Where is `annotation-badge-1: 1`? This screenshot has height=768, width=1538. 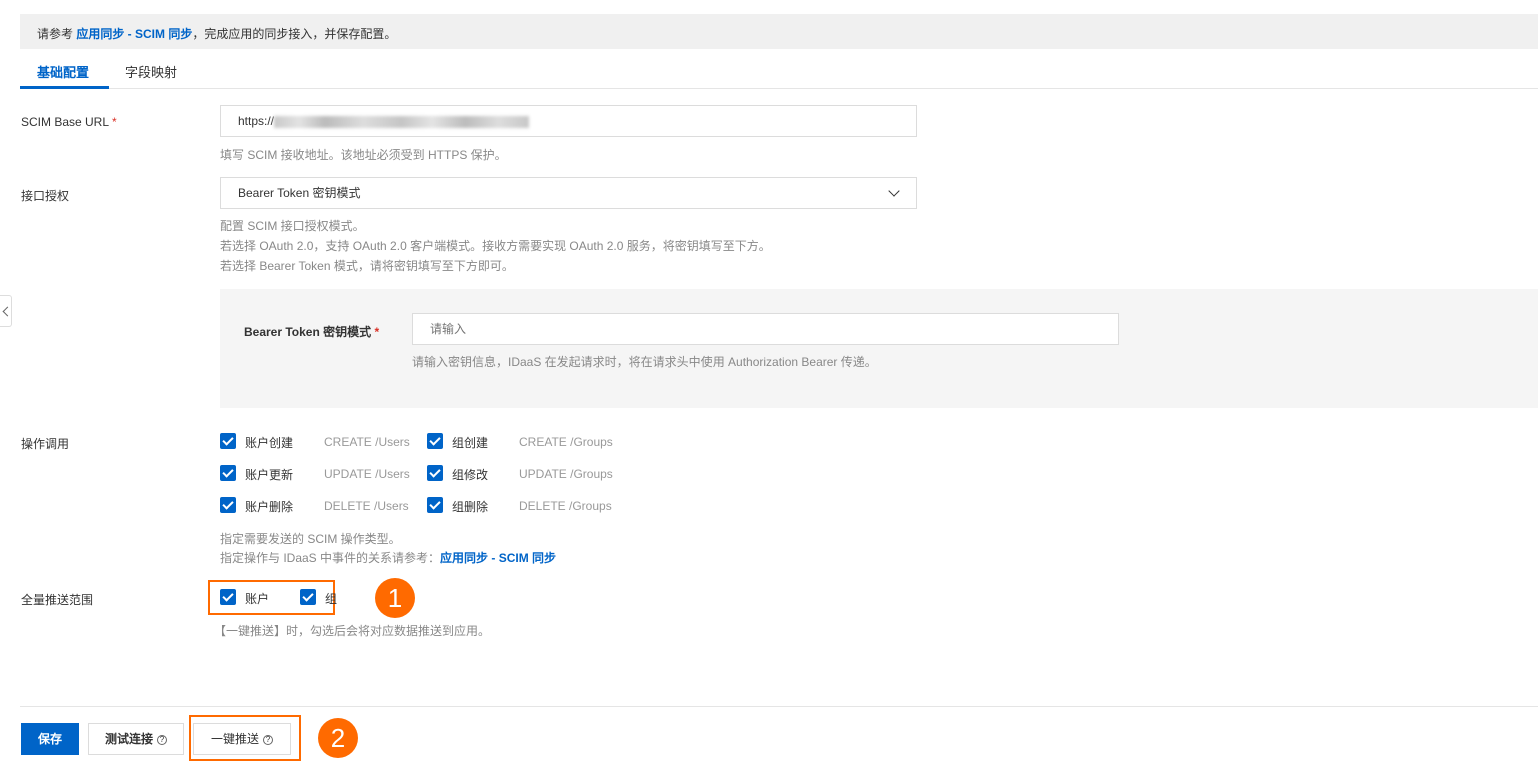
annotation-badge-1: 1 is located at coordinates (395, 598).